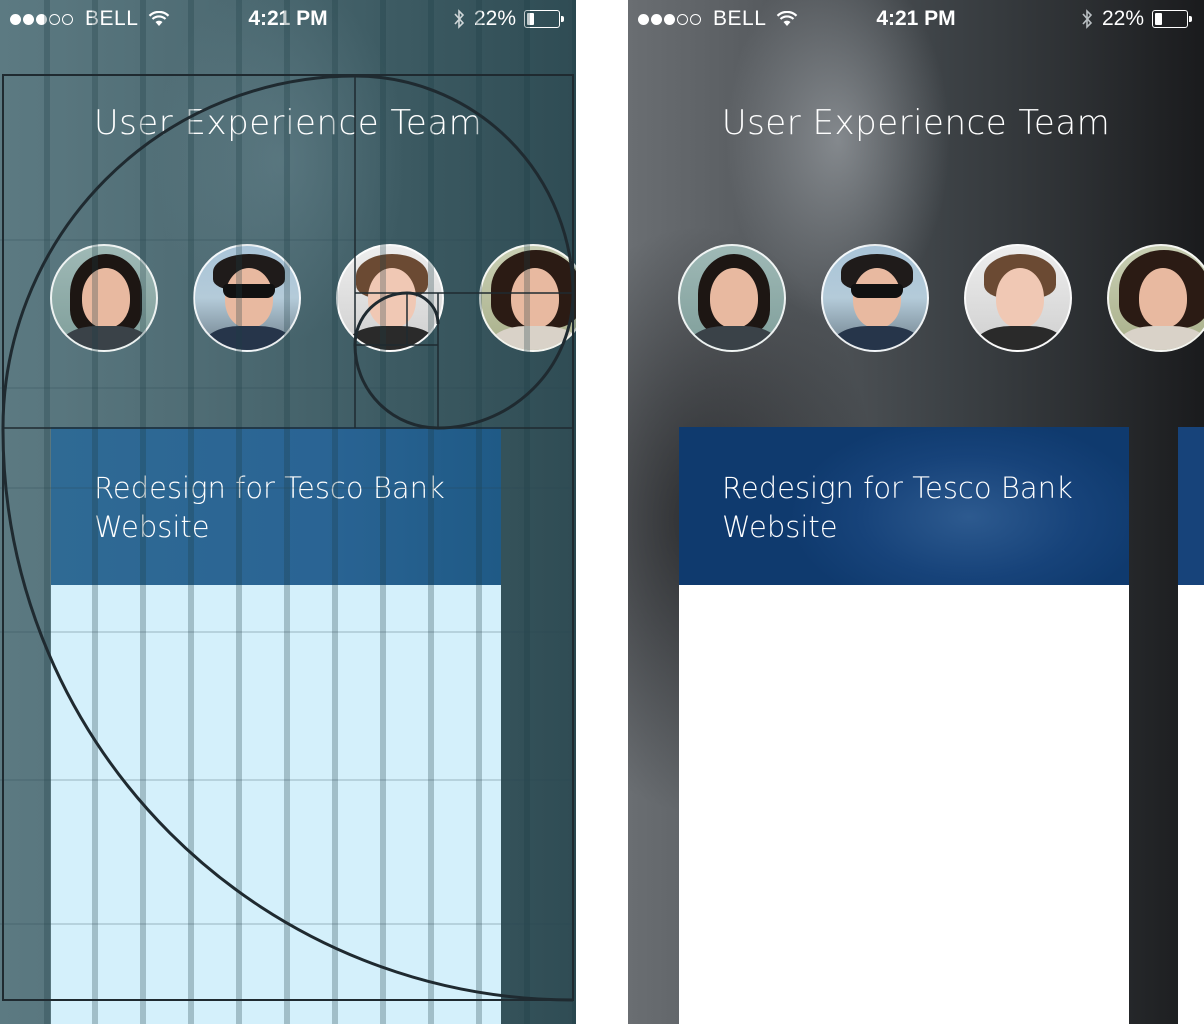  Describe the element at coordinates (1191, 804) in the screenshot. I see `next-card-peek-body` at that location.